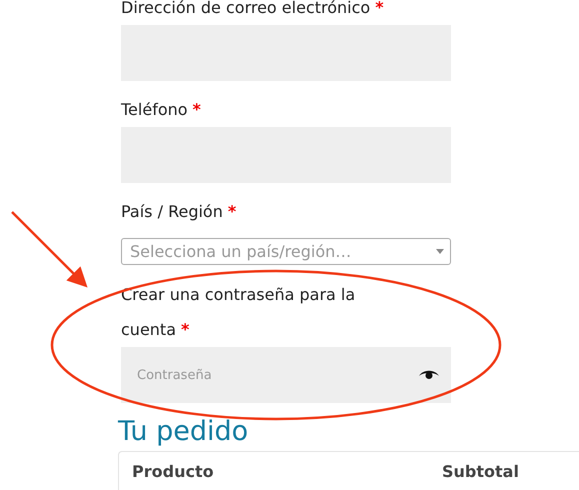  Describe the element at coordinates (480, 472) in the screenshot. I see `column-header: Subtotal` at that location.